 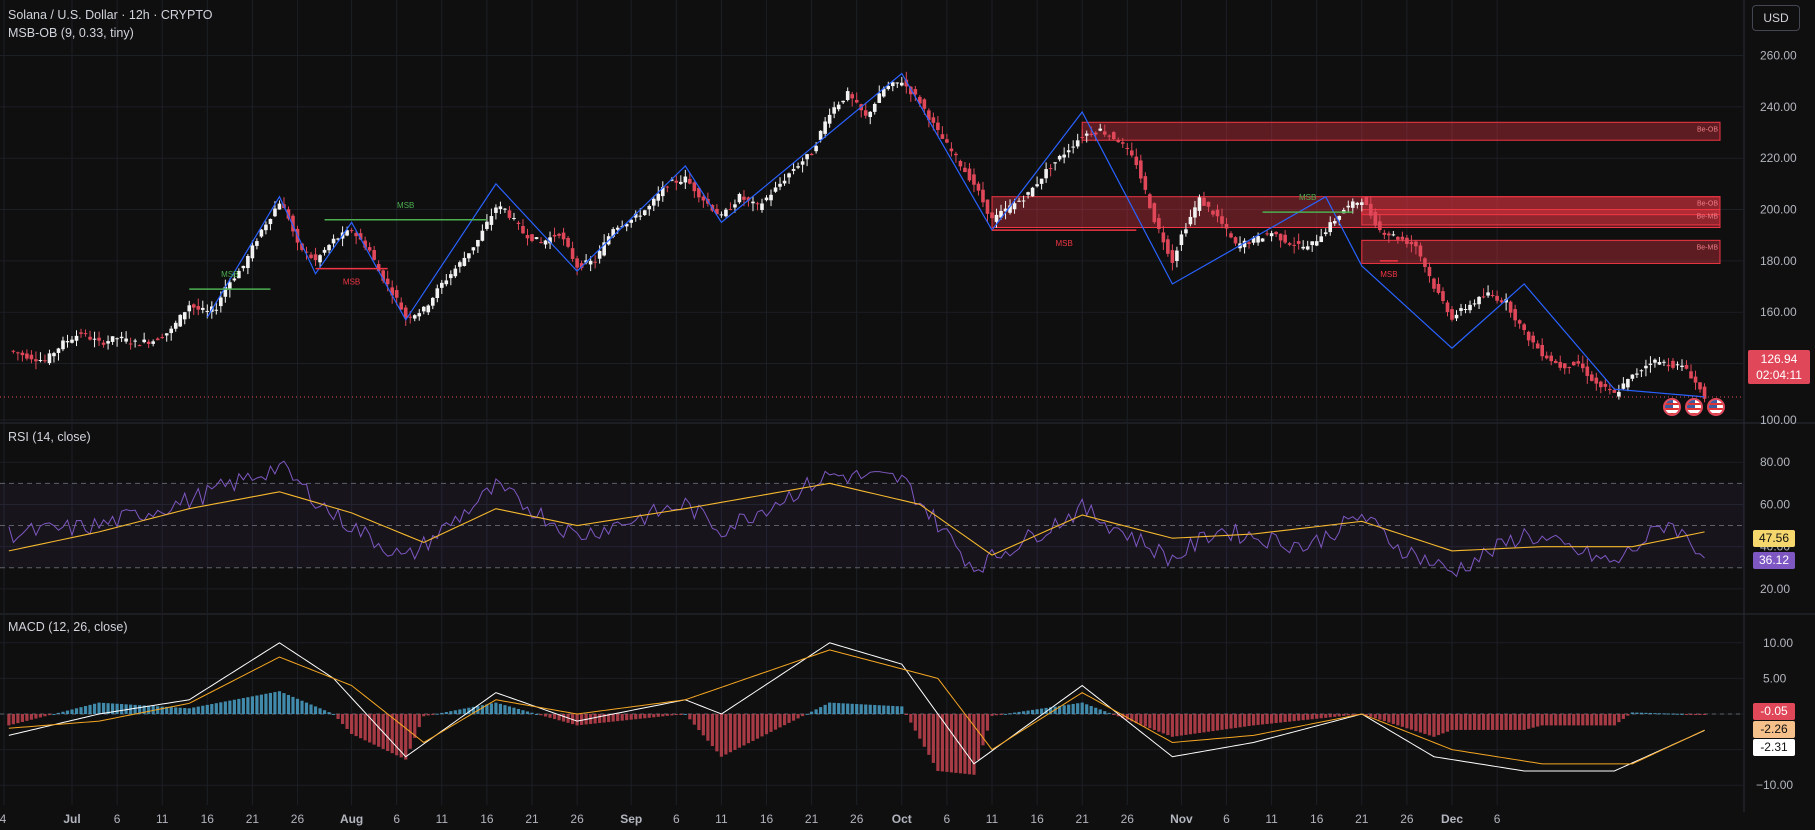 I want to click on indicator-title: MSB-OB (9, 0.33, tiny), so click(x=110, y=33).